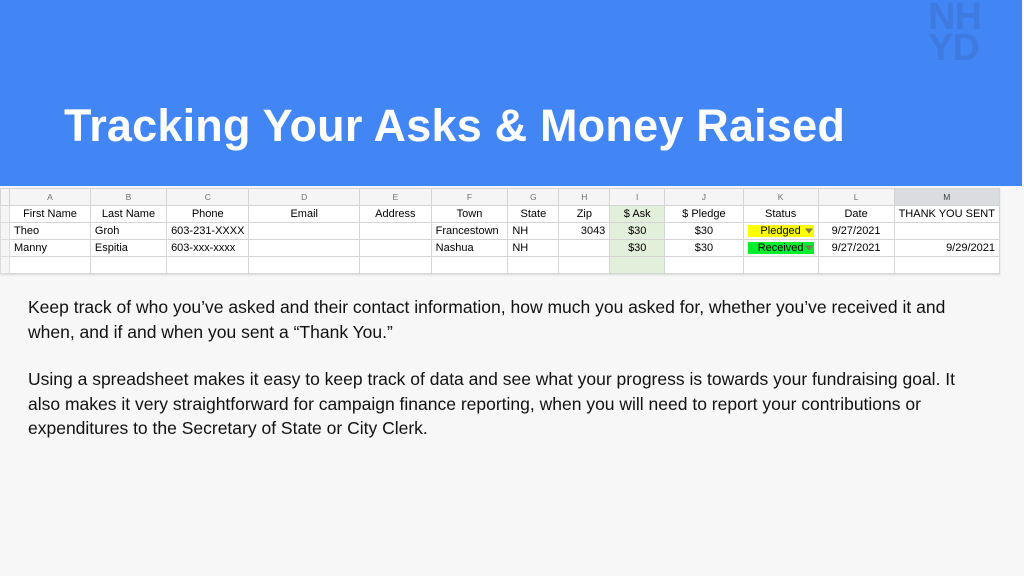 Image resolution: width=1024 pixels, height=576 pixels. I want to click on column-header-m: M, so click(947, 197).